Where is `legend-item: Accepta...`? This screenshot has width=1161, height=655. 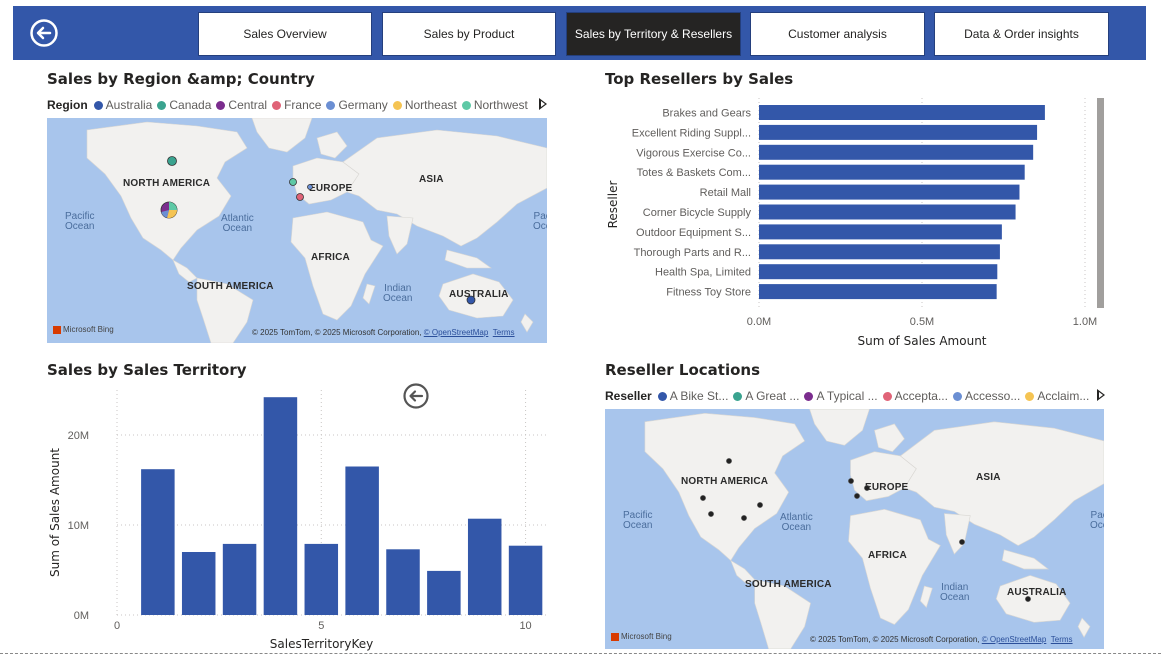
legend-item: Accepta... is located at coordinates (915, 396).